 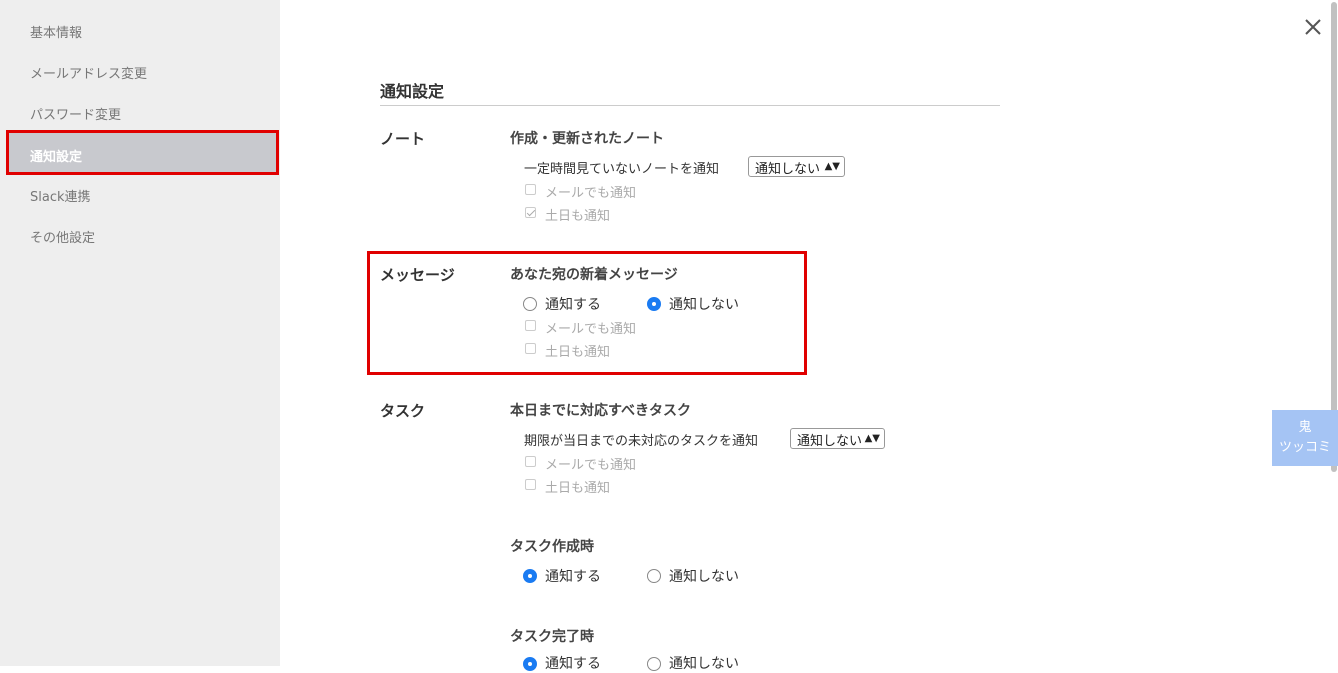 What do you see at coordinates (530, 325) in the screenshot?
I see `message-email-checkbox` at bounding box center [530, 325].